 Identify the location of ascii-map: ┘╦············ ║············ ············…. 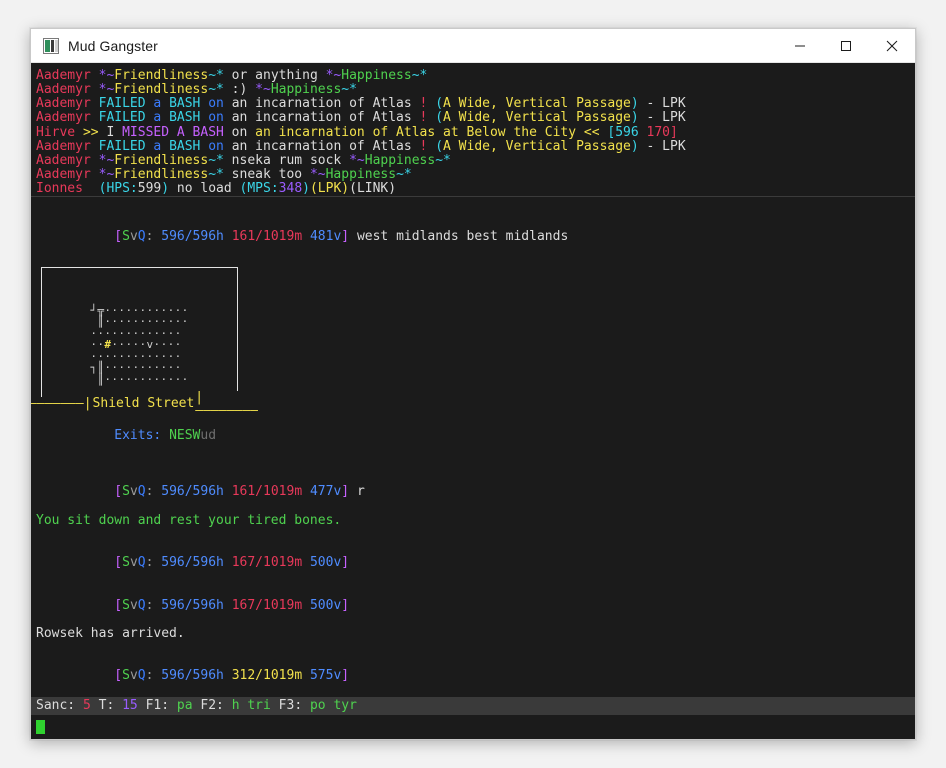
(144, 341).